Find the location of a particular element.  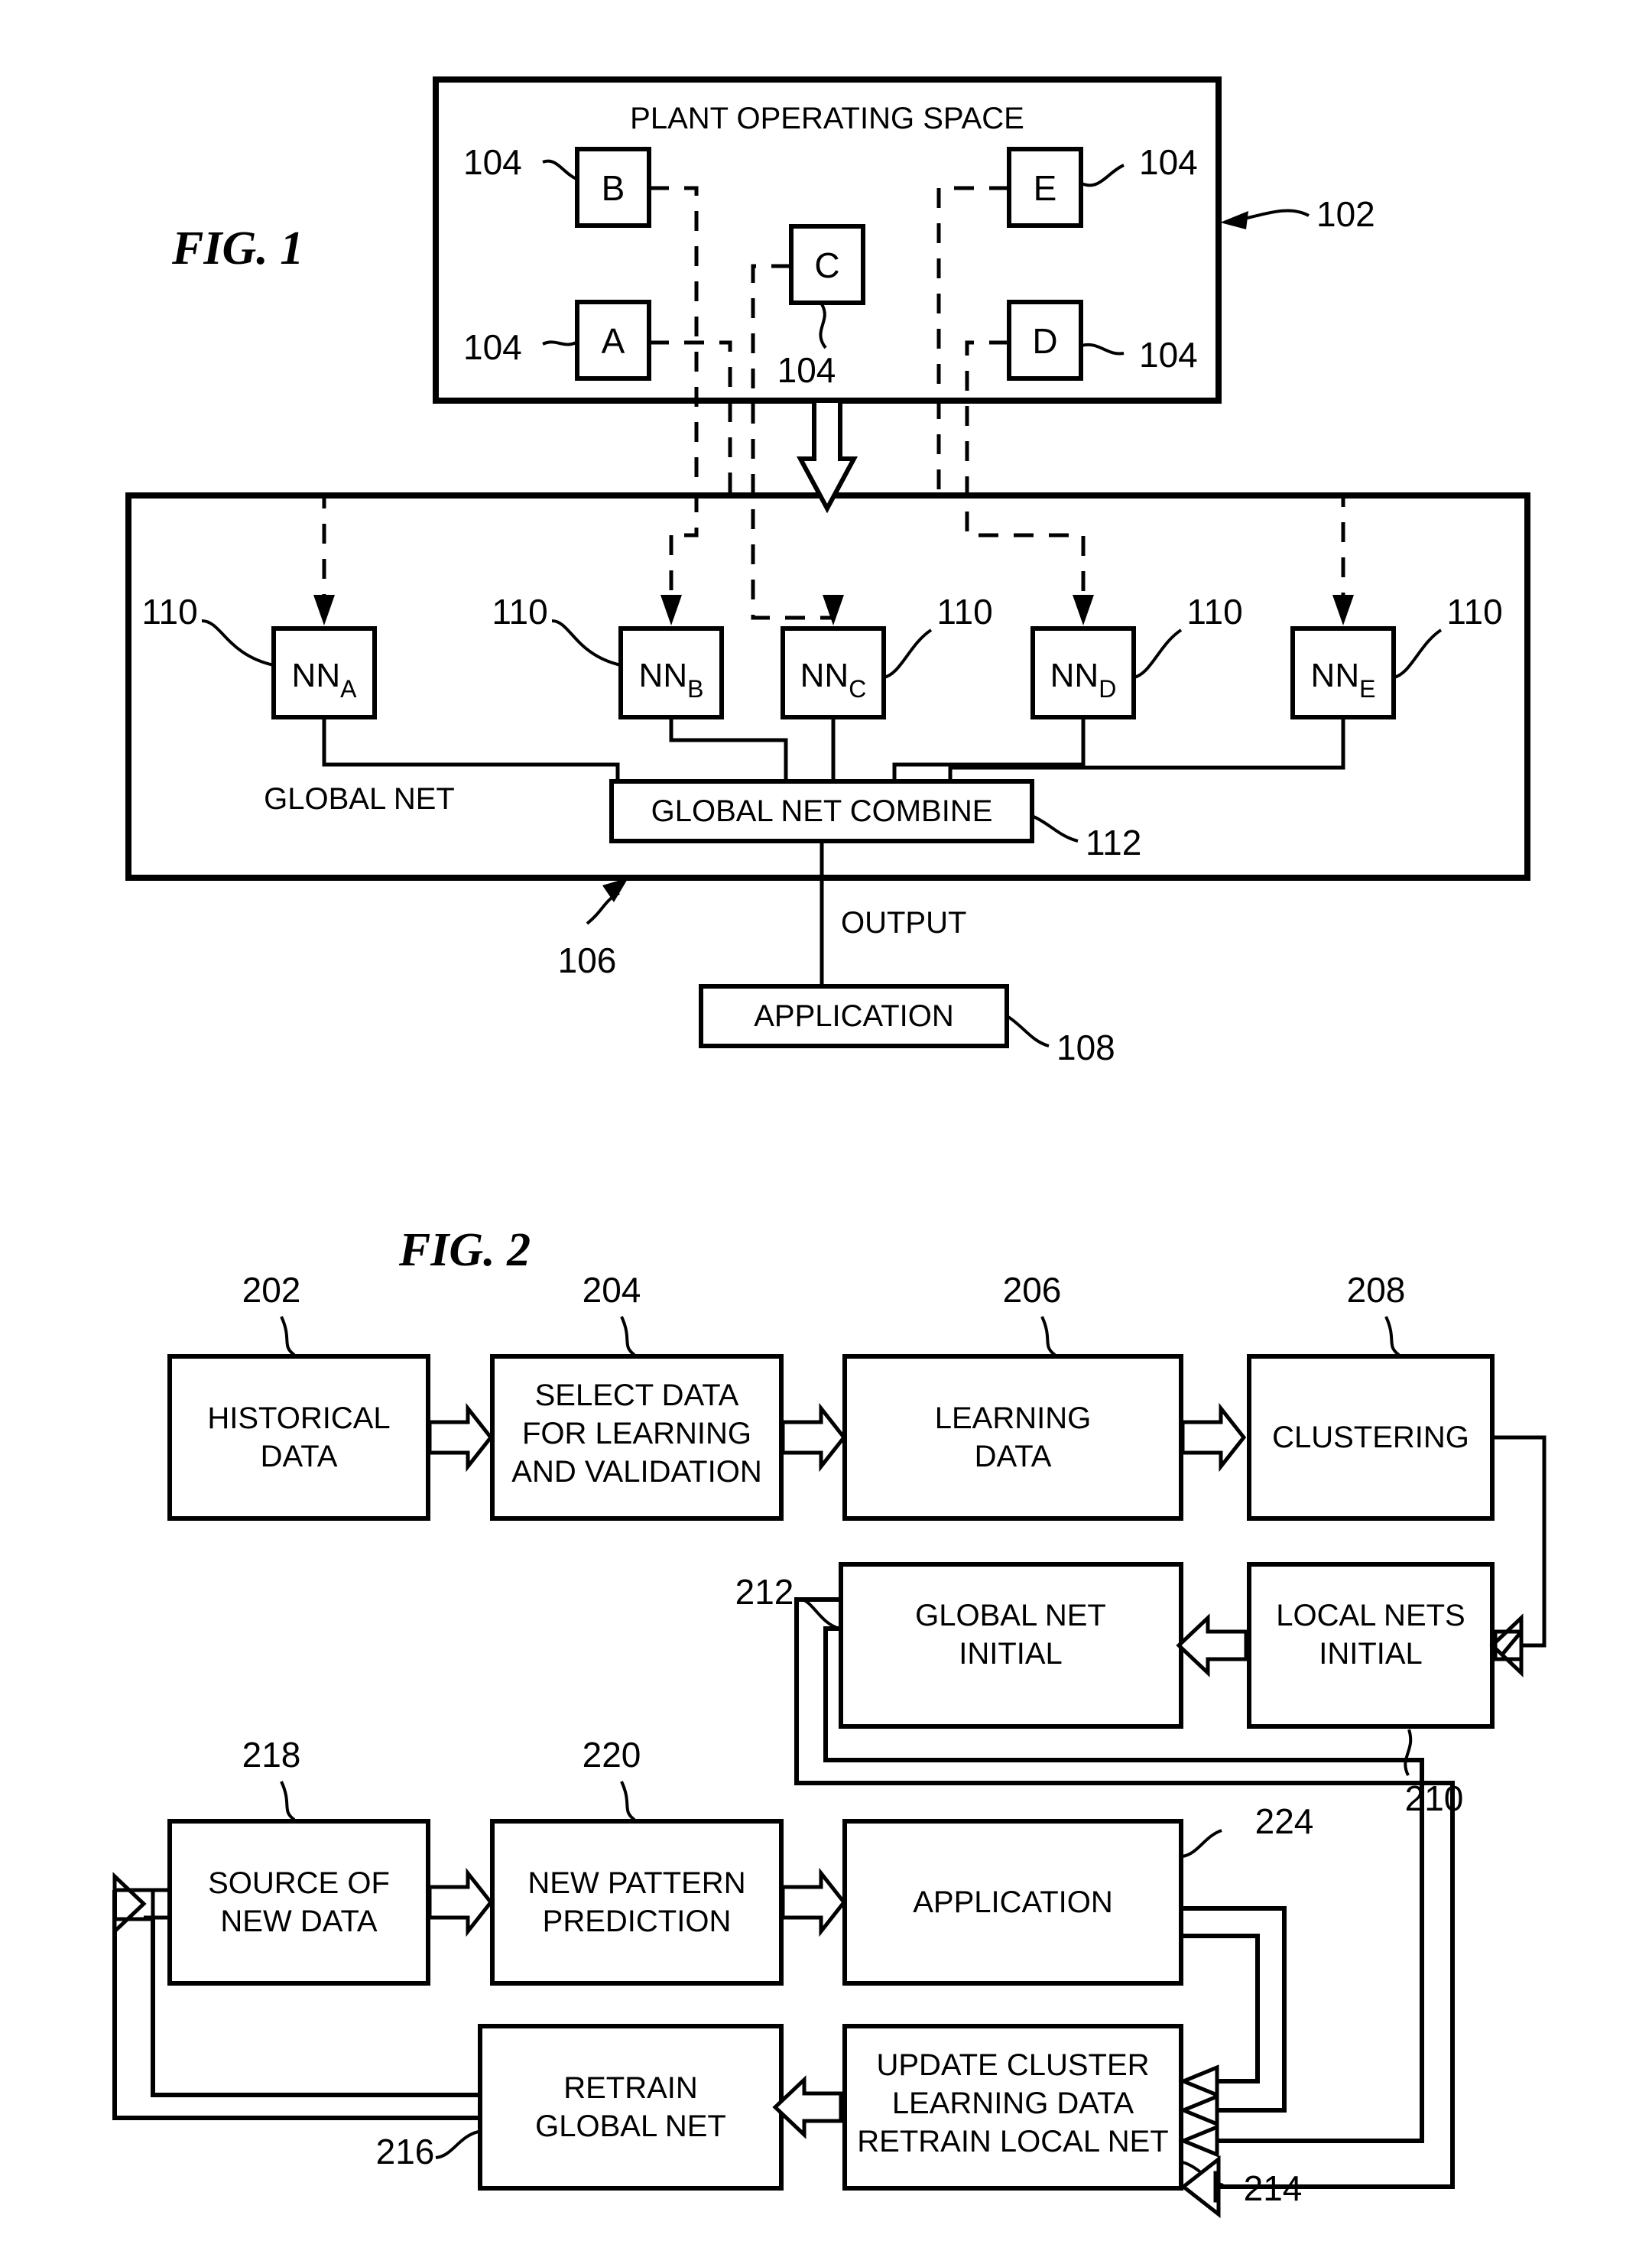

ref-112-label: 112 is located at coordinates (1113, 843).